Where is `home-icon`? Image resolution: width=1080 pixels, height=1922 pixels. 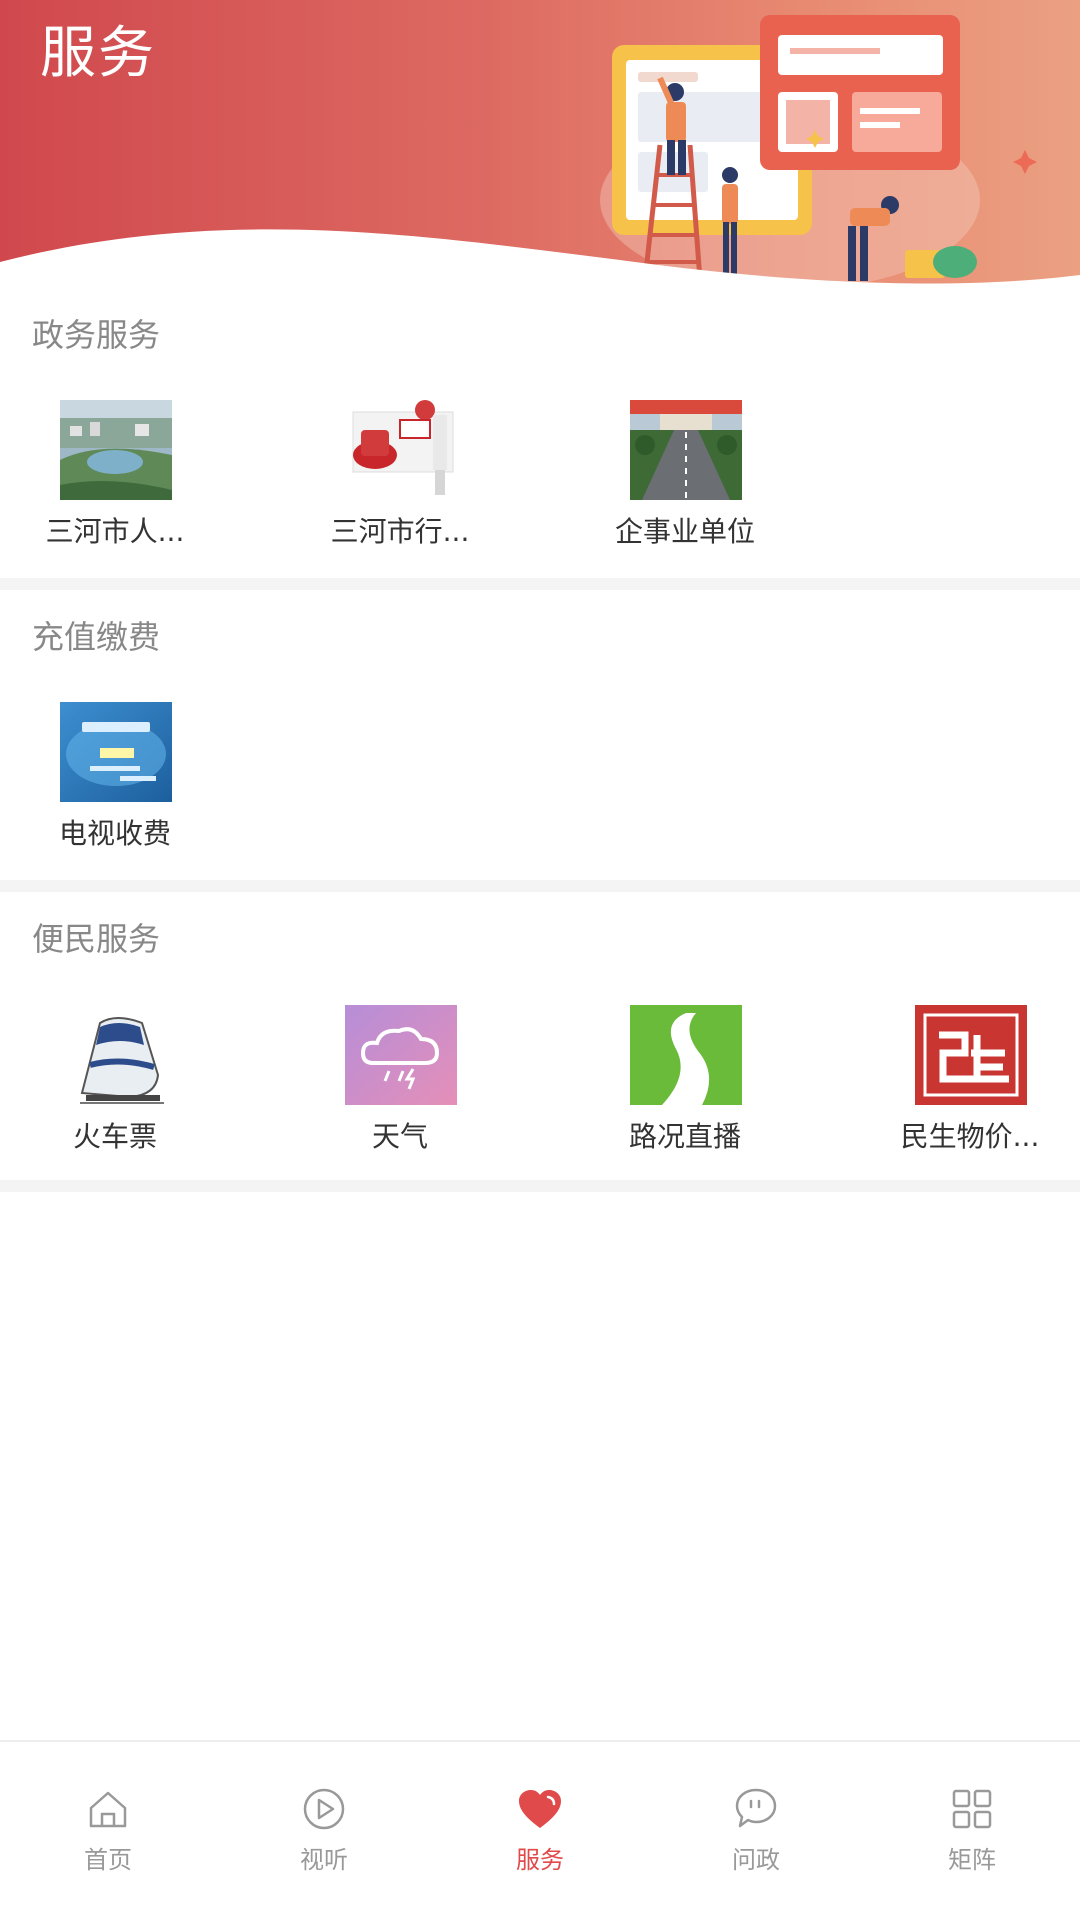 home-icon is located at coordinates (108, 1809).